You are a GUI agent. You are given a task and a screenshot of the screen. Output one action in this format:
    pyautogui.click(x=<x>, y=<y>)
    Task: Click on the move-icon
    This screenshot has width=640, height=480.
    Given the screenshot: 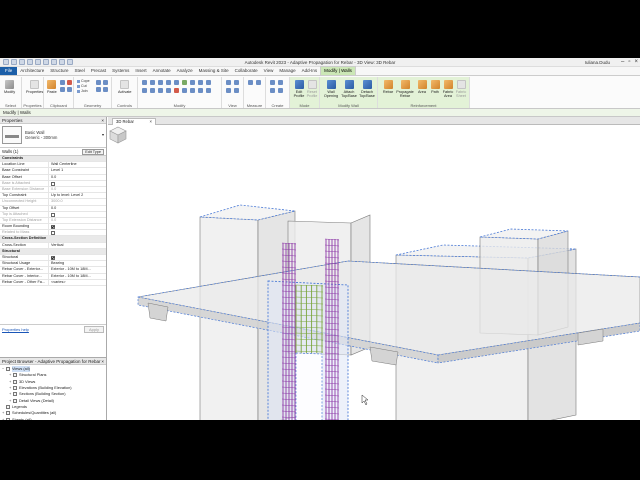 What is the action you would take?
    pyautogui.click(x=184, y=82)
    